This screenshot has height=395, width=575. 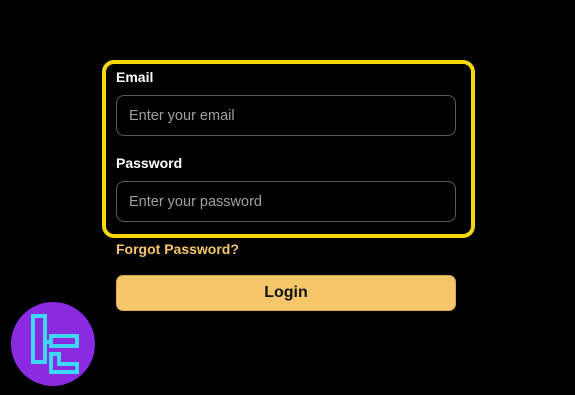 I want to click on forgot-password-link: Forgot Password?, so click(x=177, y=249).